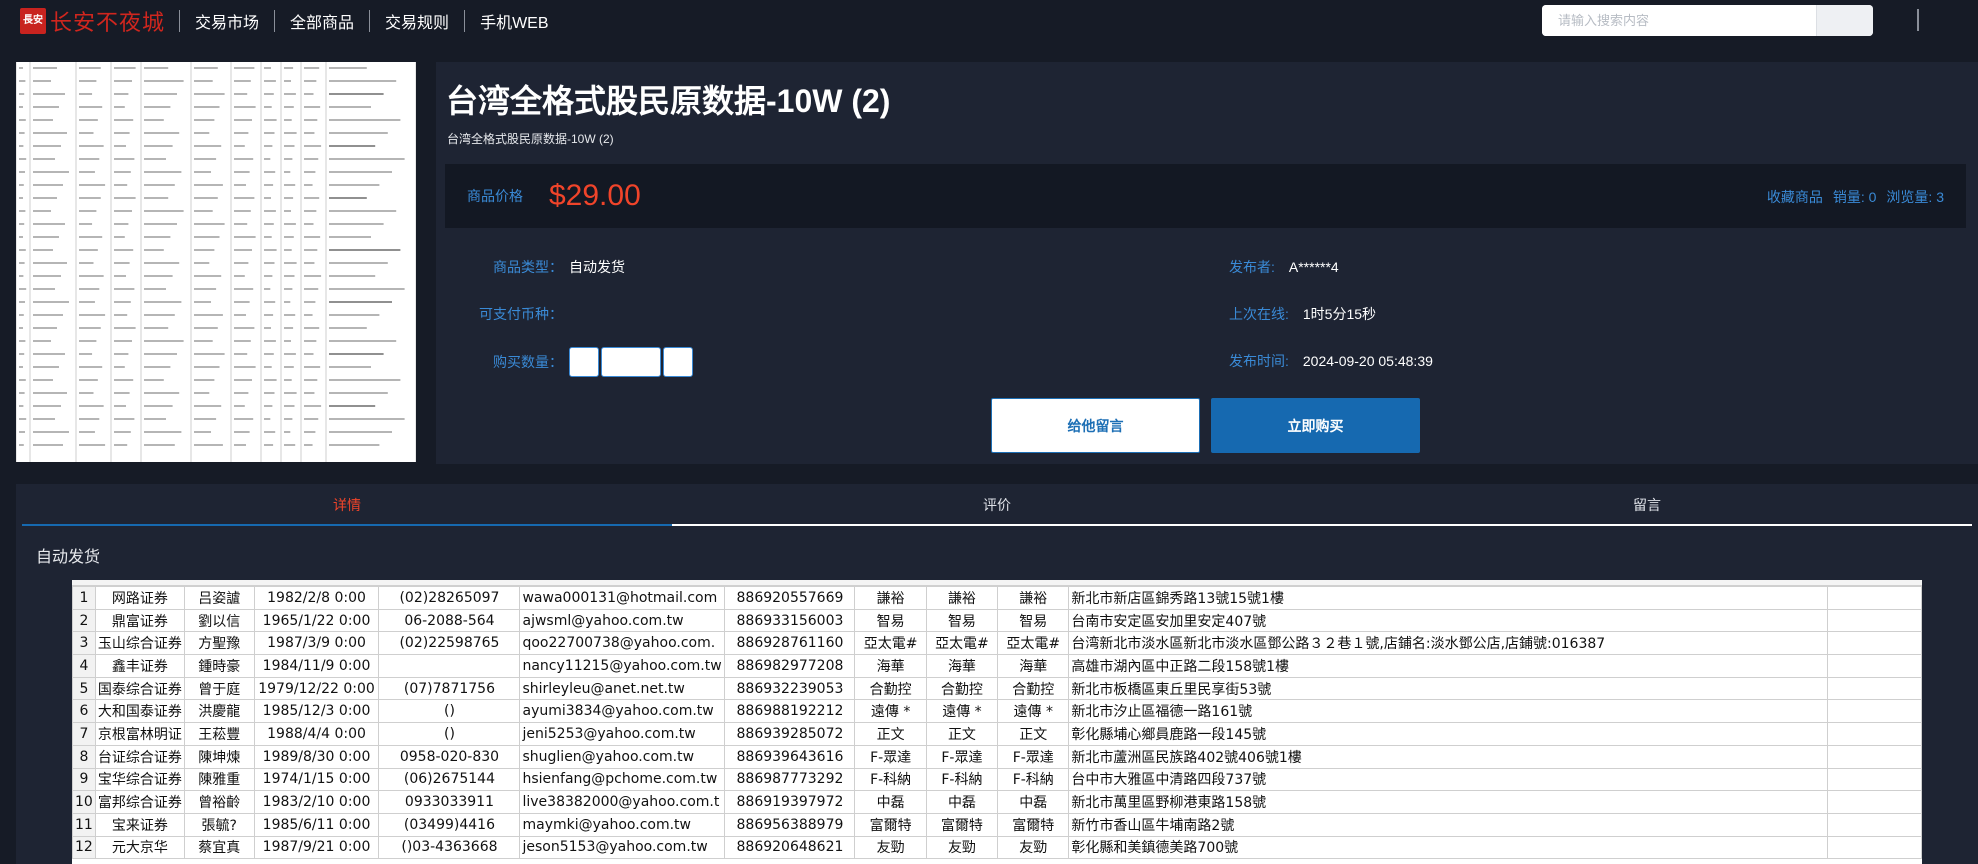  What do you see at coordinates (790, 688) in the screenshot?
I see `table-cell: 886932239053` at bounding box center [790, 688].